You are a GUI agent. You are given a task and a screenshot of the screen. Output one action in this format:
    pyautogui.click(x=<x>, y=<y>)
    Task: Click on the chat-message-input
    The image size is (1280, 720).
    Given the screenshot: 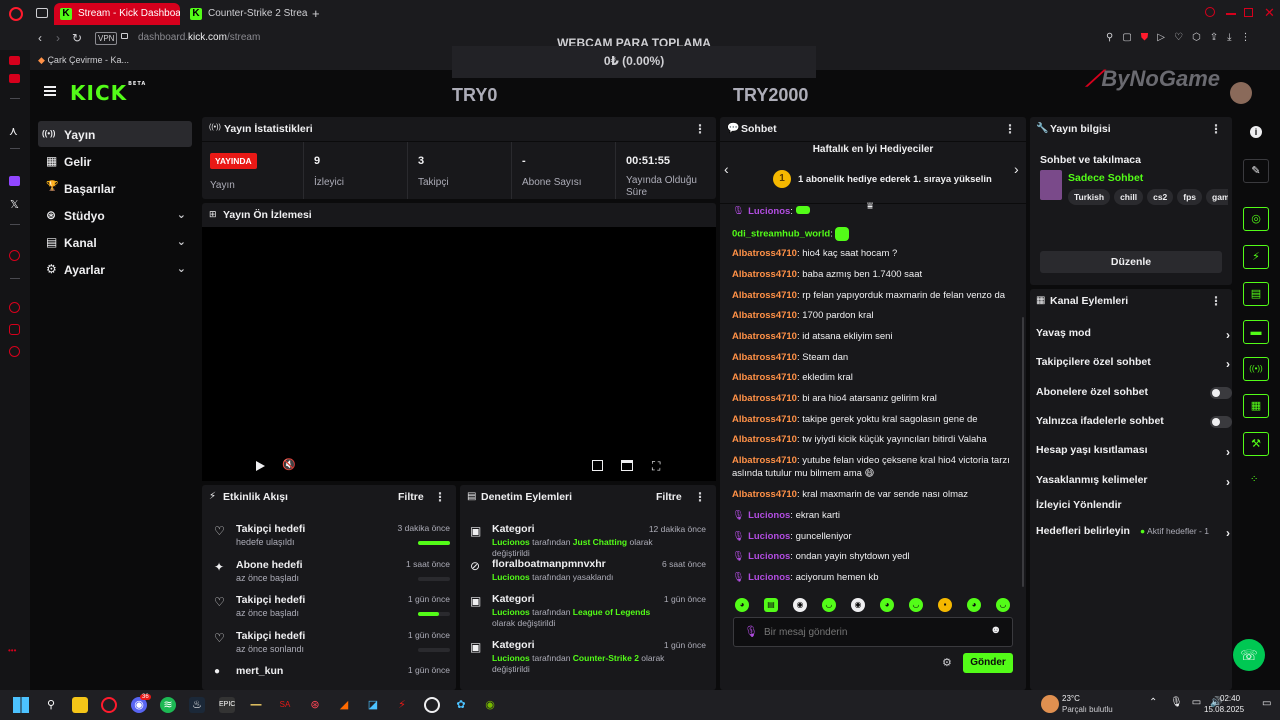 What is the action you would take?
    pyautogui.click(x=874, y=632)
    